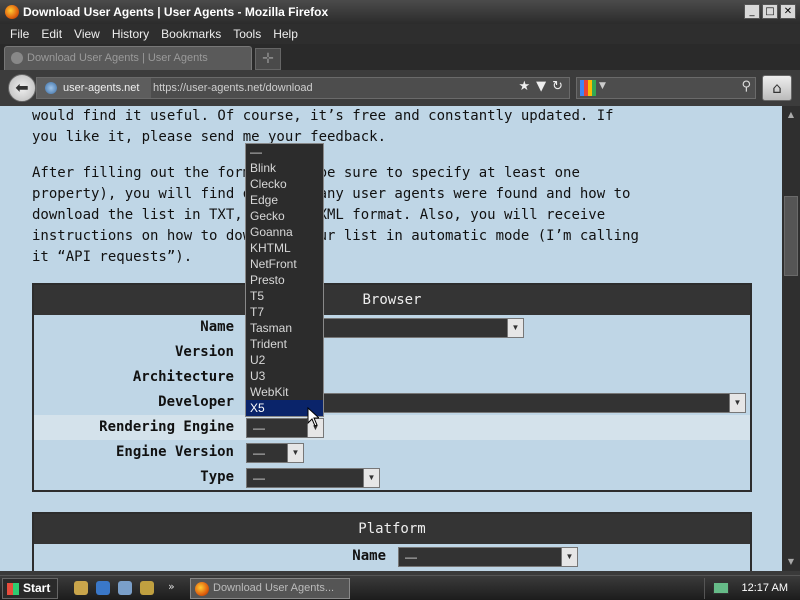 This screenshot has height=600, width=800. Describe the element at coordinates (81, 588) in the screenshot. I see `quicklaunch-folder-icon` at that location.